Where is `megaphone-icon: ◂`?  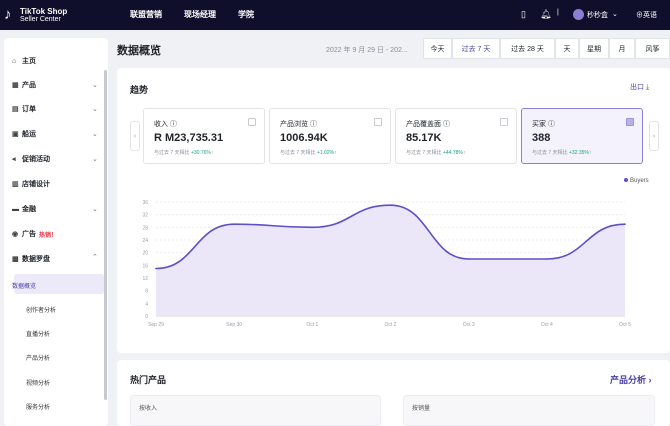
megaphone-icon: ◂ is located at coordinates (14, 159).